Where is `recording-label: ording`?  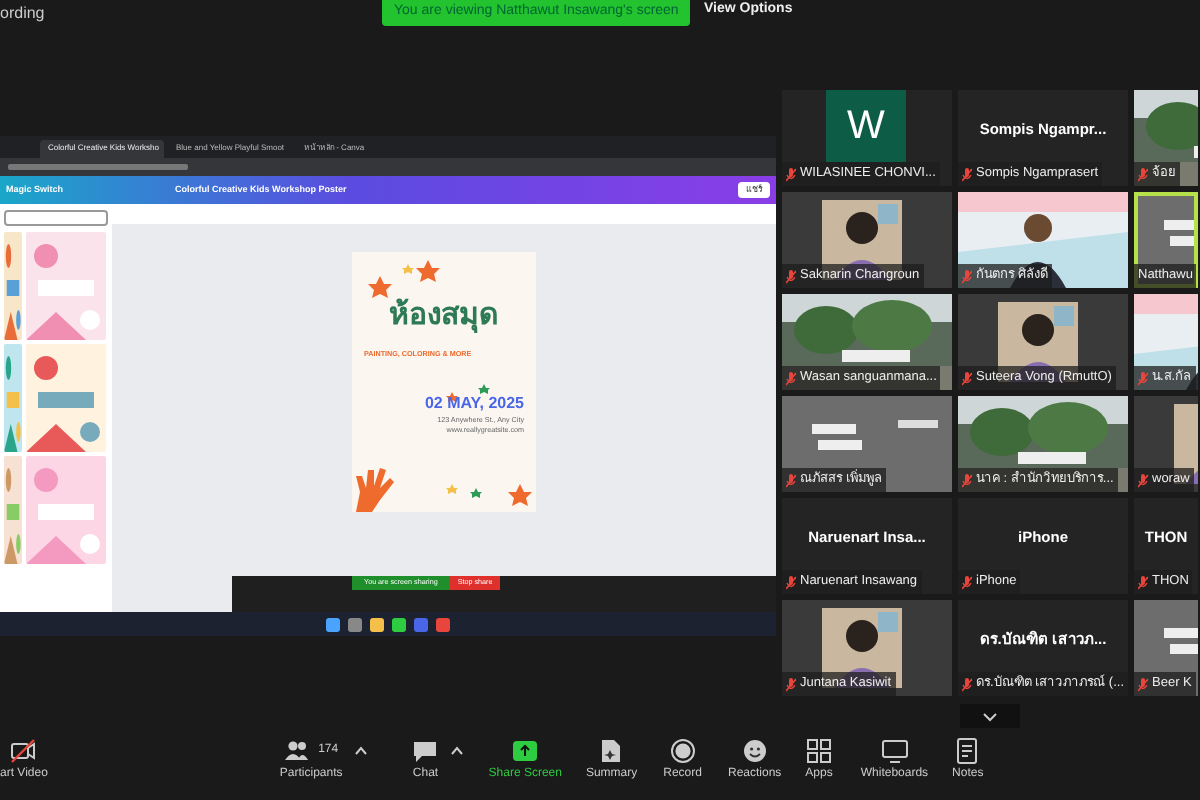
recording-label: ording is located at coordinates (22, 14).